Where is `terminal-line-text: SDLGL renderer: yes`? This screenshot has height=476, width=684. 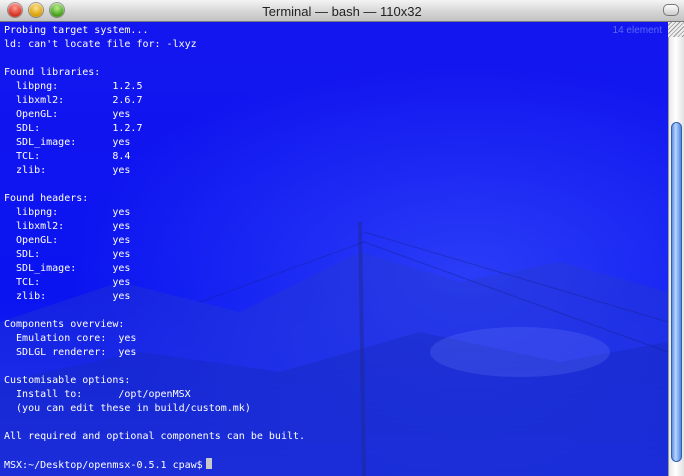
terminal-line-text: SDLGL renderer: yes is located at coordinates (70, 352).